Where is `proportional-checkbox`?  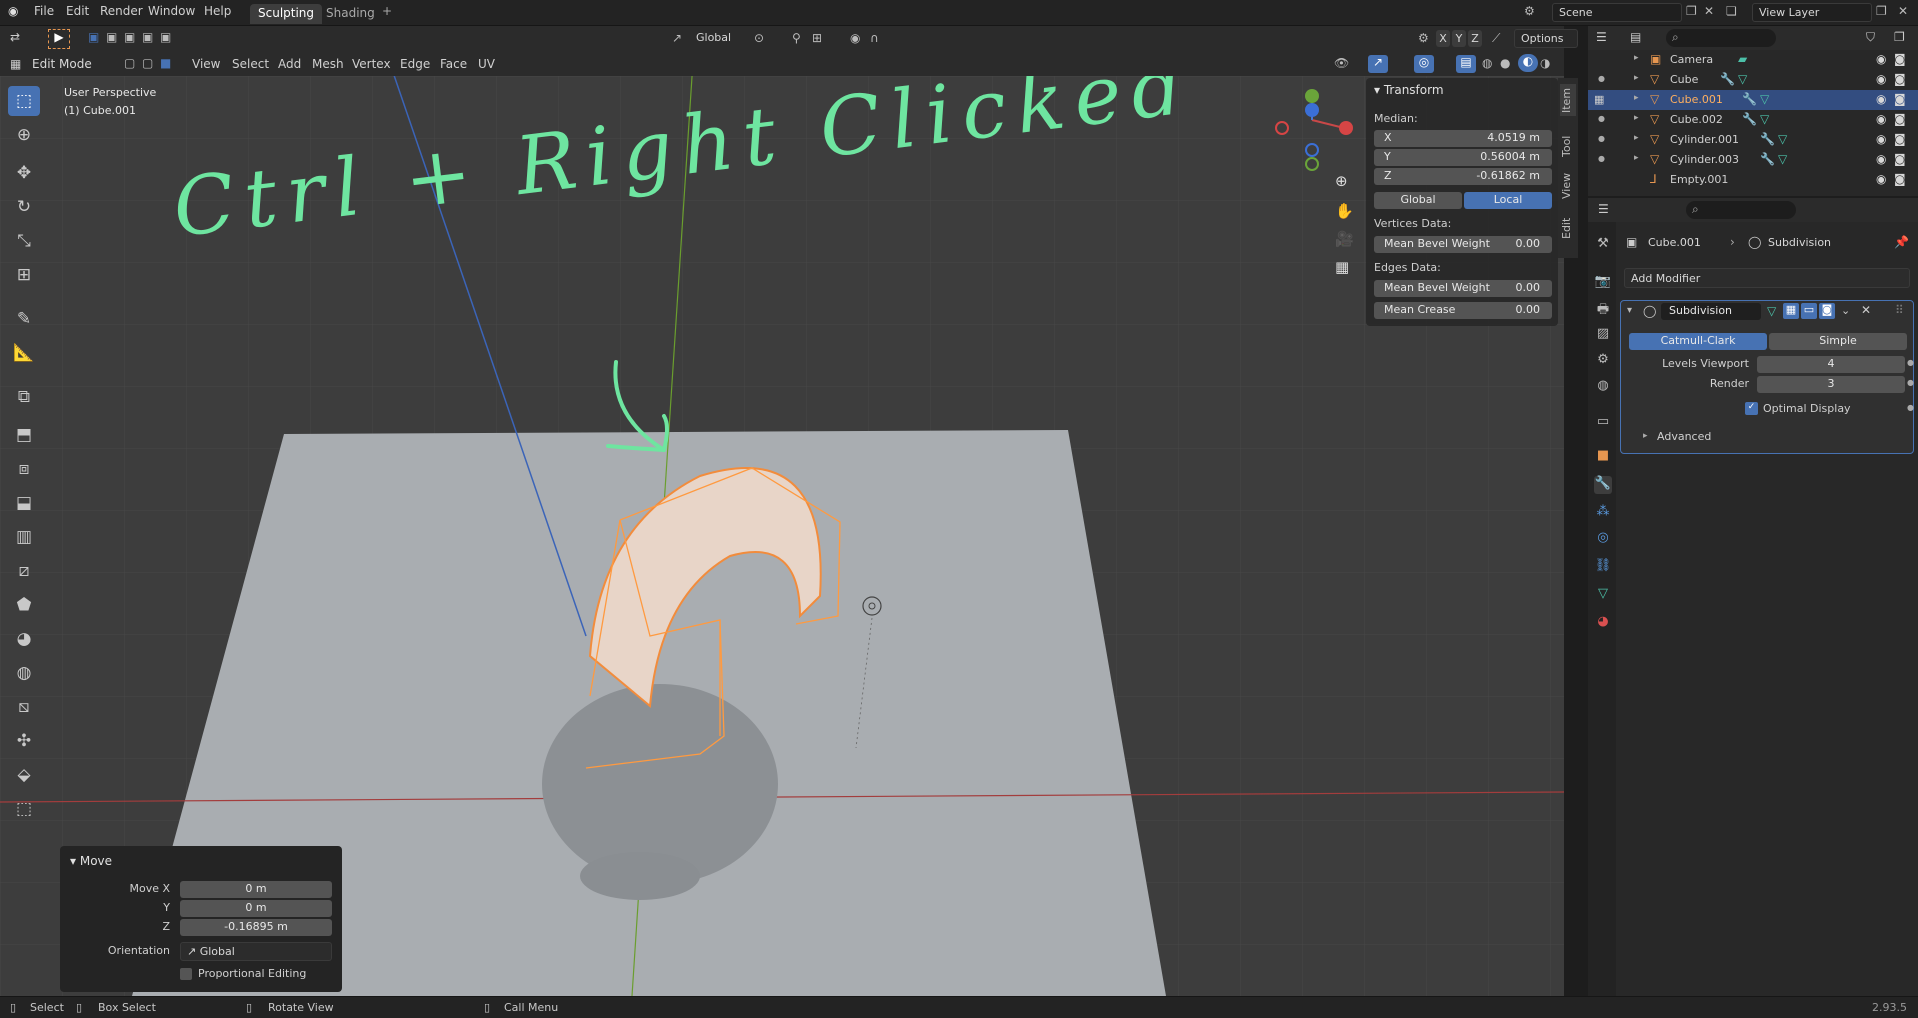
proportional-checkbox is located at coordinates (186, 974).